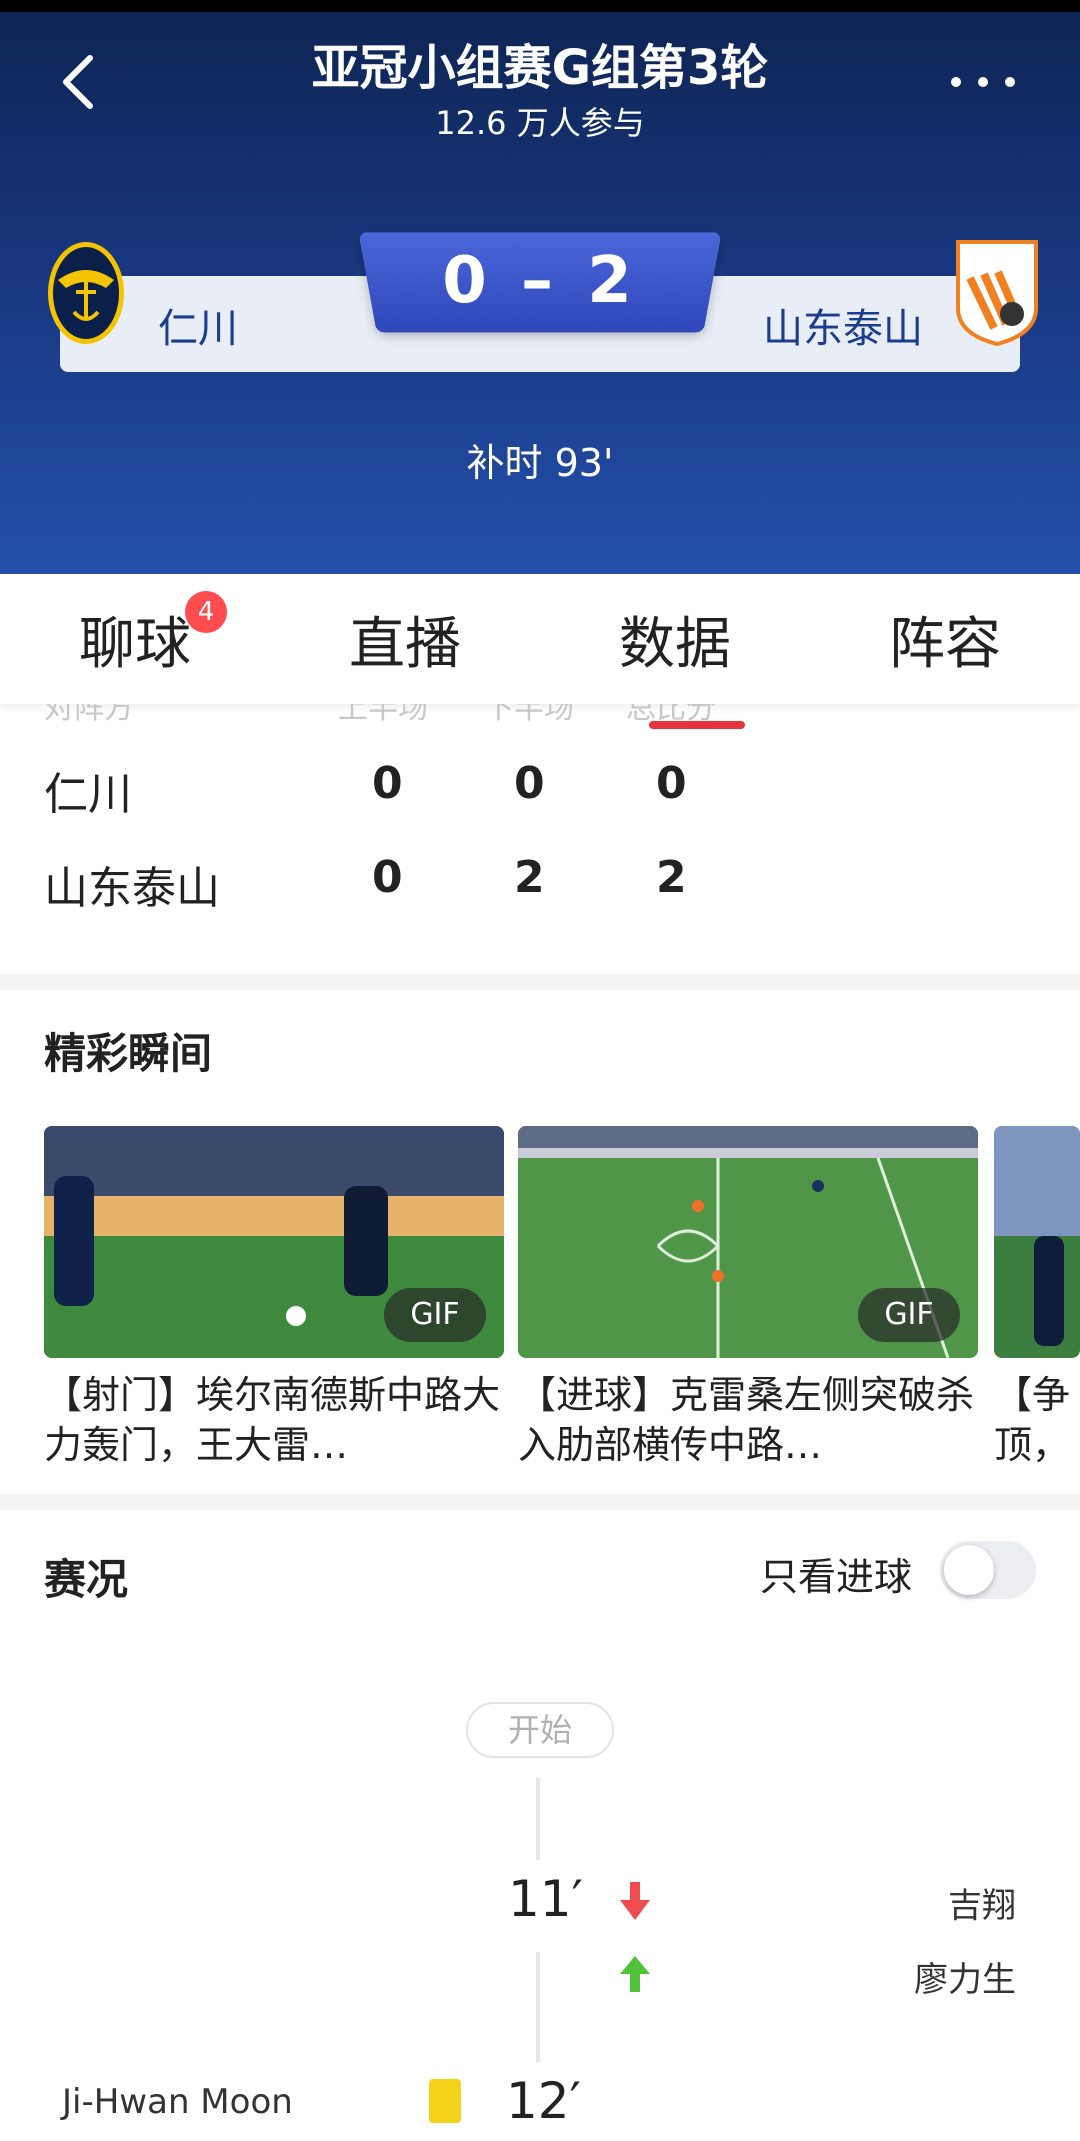 The image size is (1080, 2141). What do you see at coordinates (177, 2102) in the screenshot?
I see `card-player: Ji-Hwan Moon` at bounding box center [177, 2102].